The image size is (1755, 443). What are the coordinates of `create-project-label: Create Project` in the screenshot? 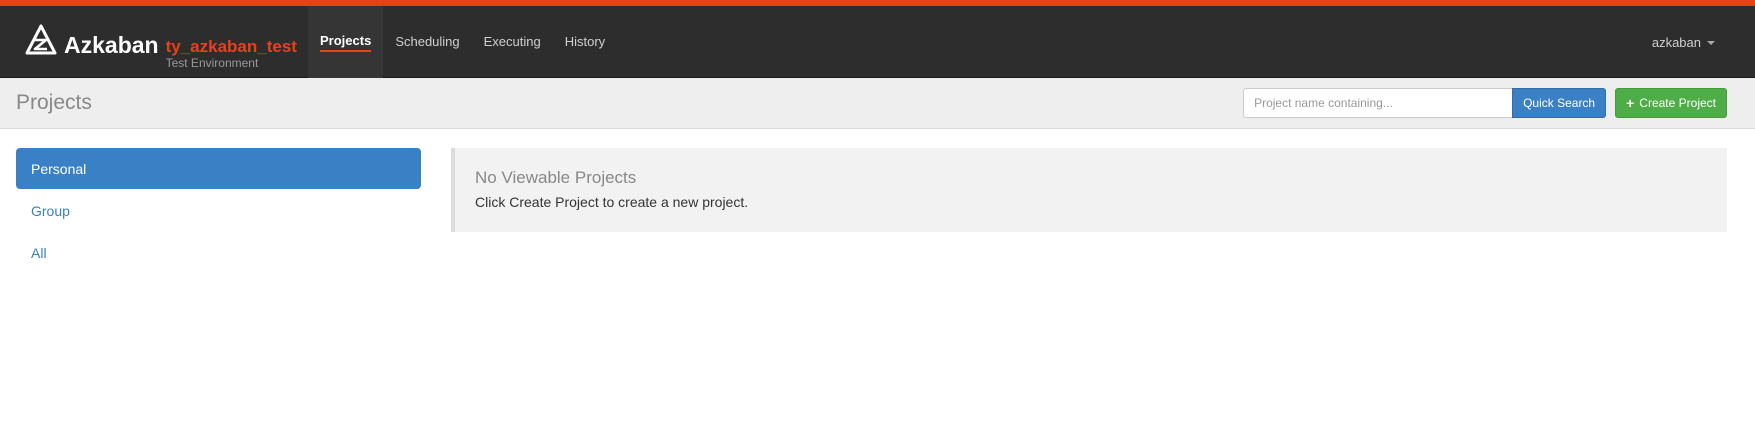 It's located at (1677, 103).